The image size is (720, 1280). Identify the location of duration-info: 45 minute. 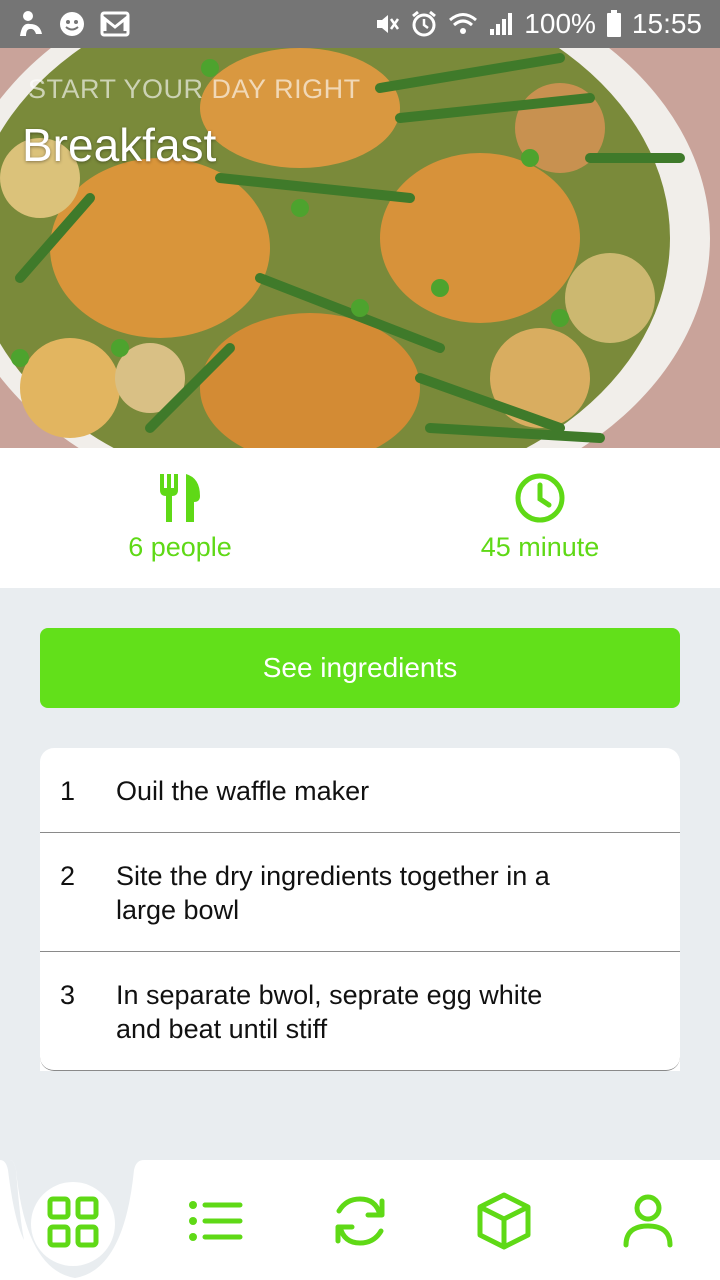
(540, 517).